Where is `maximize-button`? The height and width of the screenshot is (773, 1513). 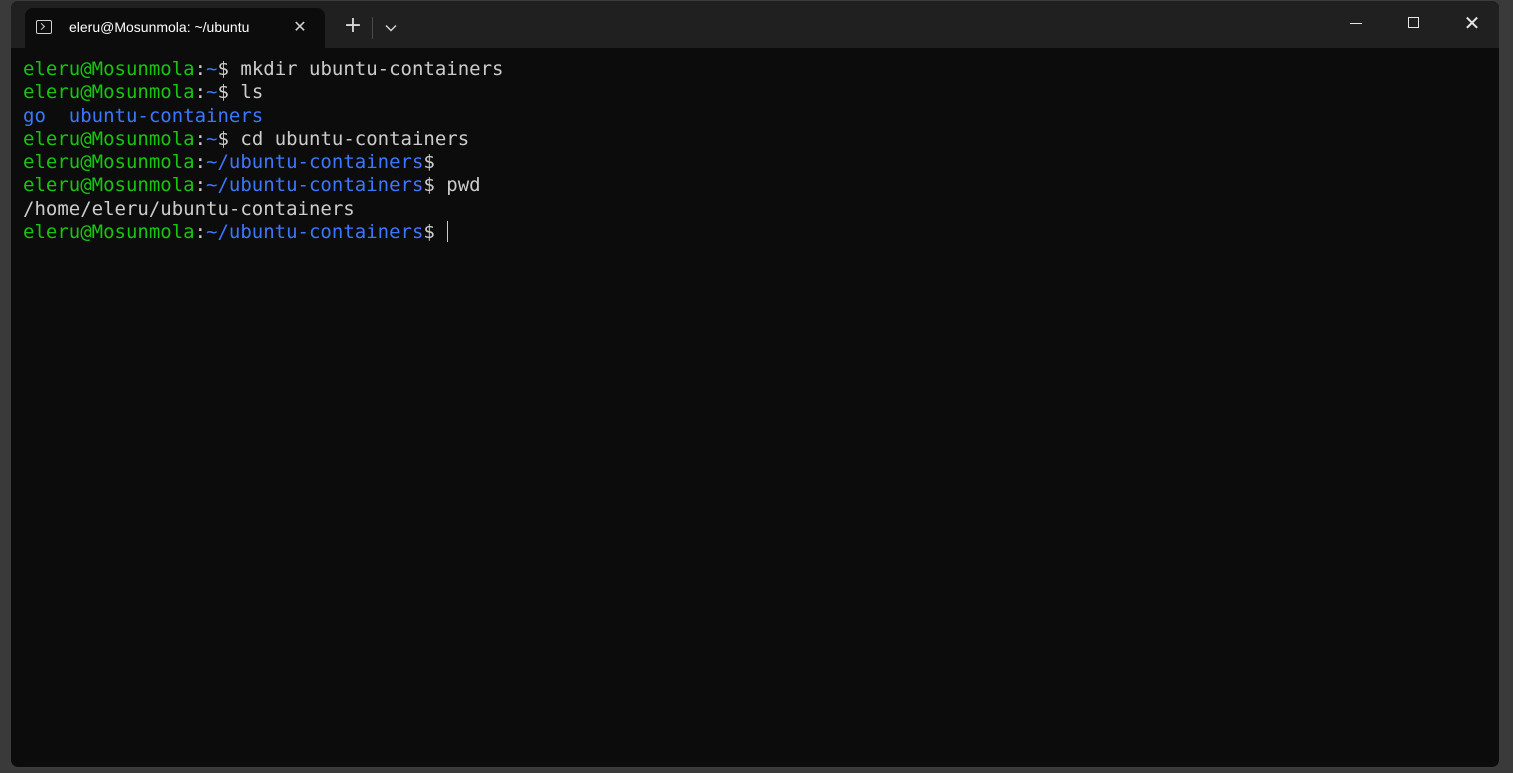 maximize-button is located at coordinates (1414, 23).